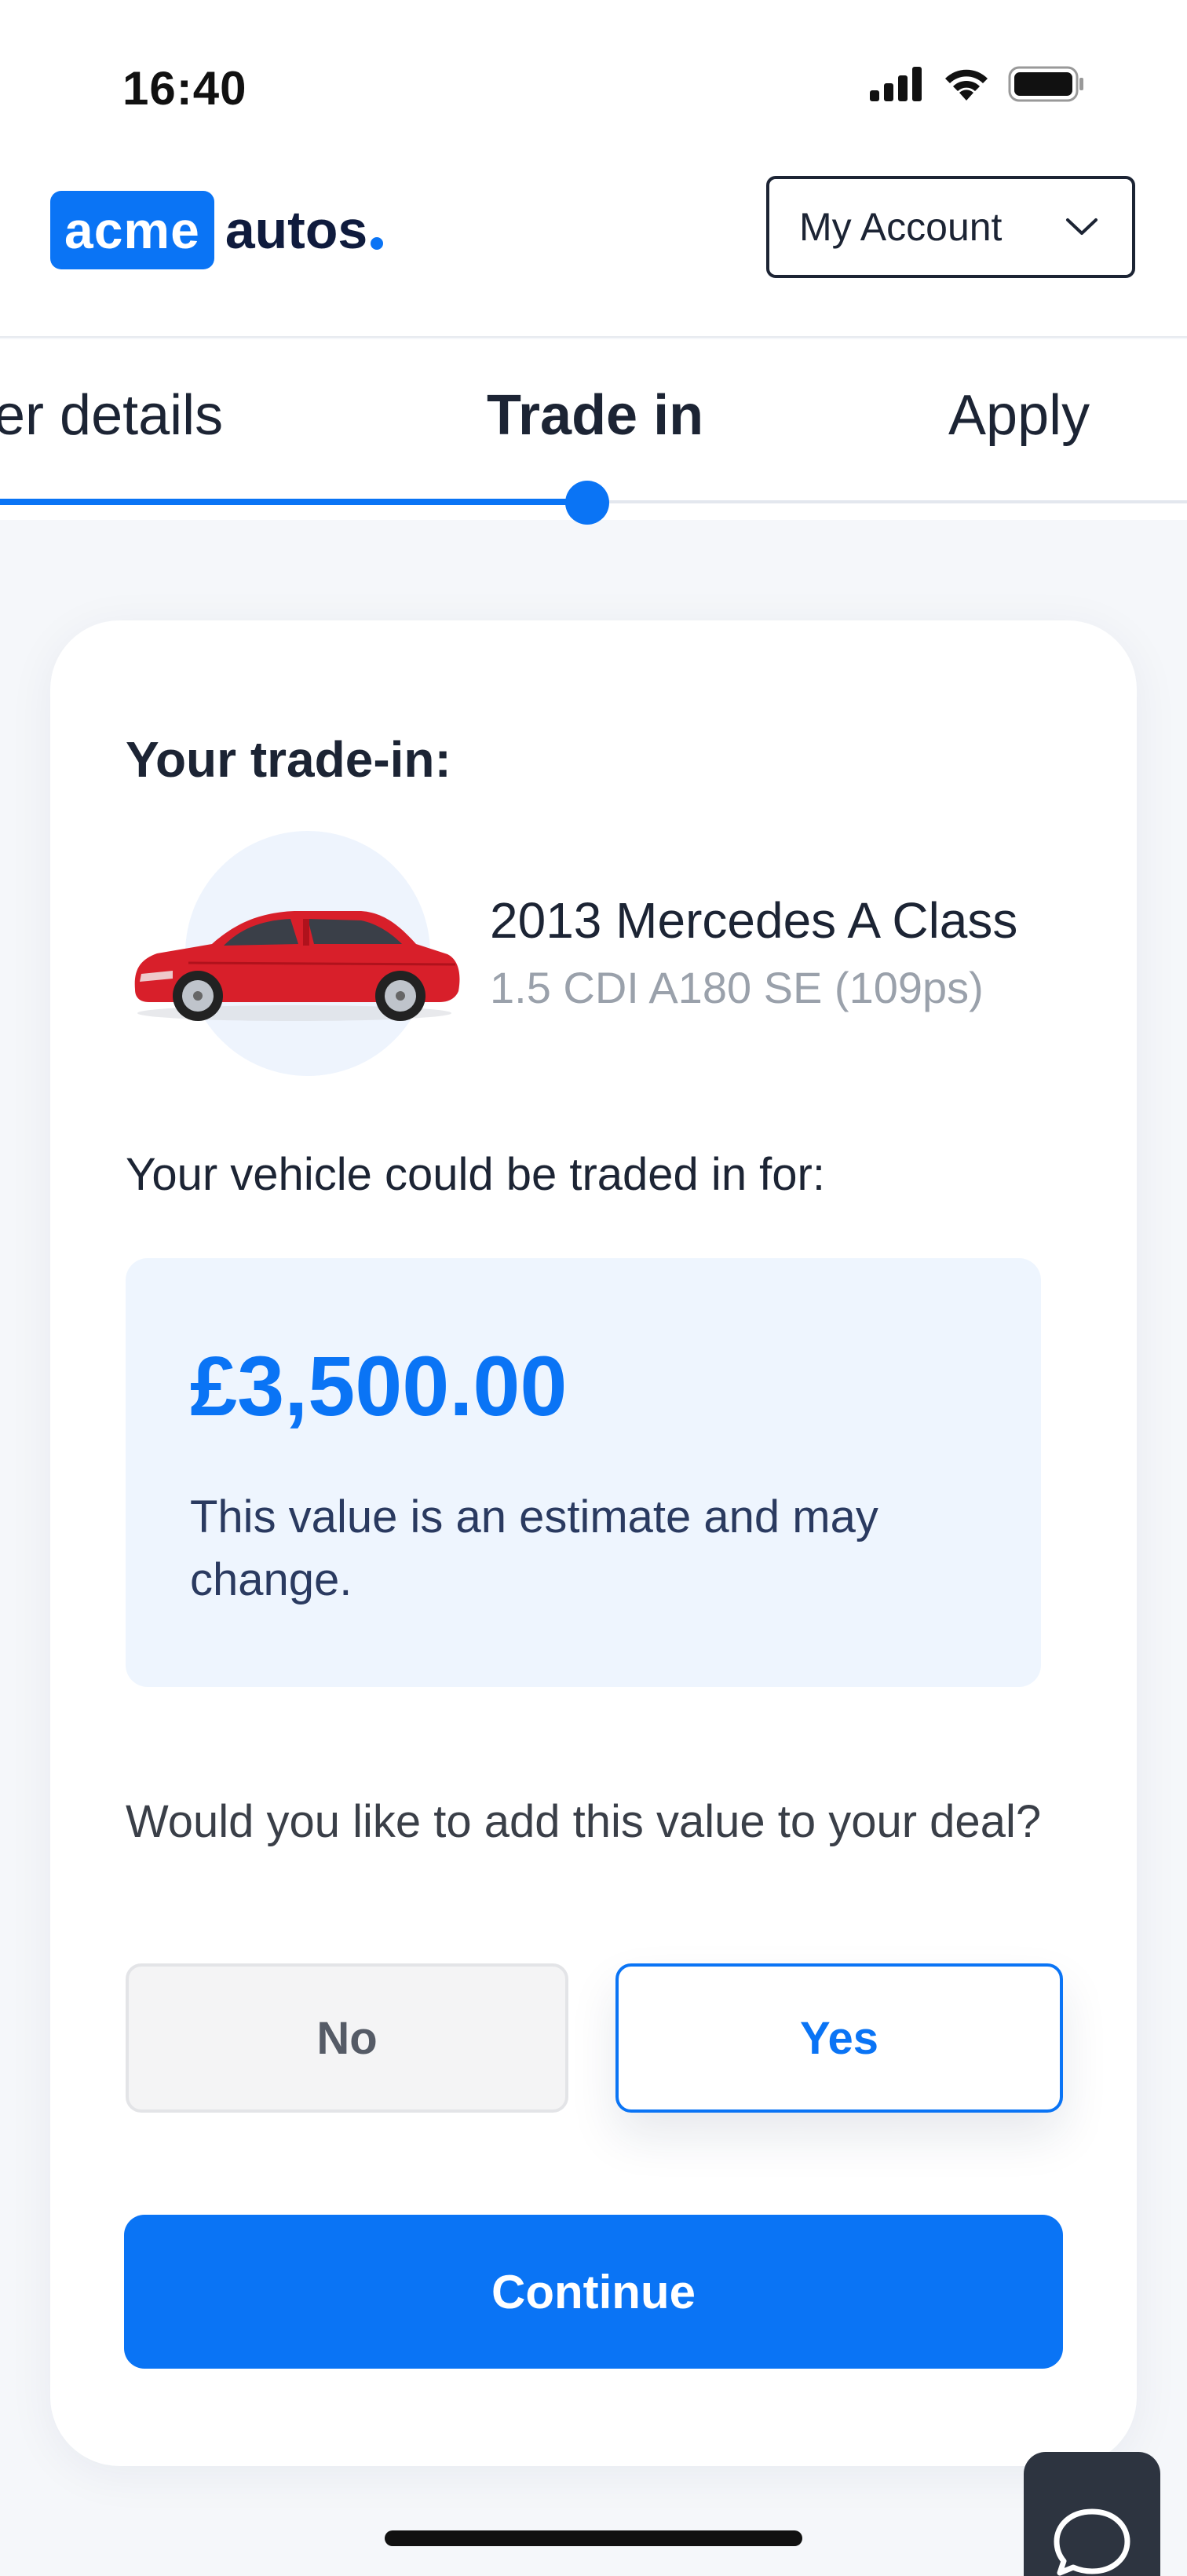 Image resolution: width=1187 pixels, height=2576 pixels. I want to click on my-account-button: My Account, so click(950, 227).